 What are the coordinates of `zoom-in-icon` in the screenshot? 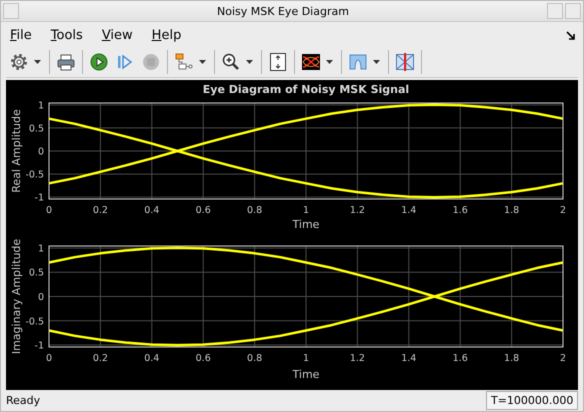 It's located at (231, 62).